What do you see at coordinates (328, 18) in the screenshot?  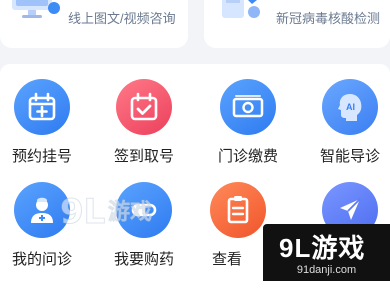 I see `covid-test-label: 新冠病毒核酸检测` at bounding box center [328, 18].